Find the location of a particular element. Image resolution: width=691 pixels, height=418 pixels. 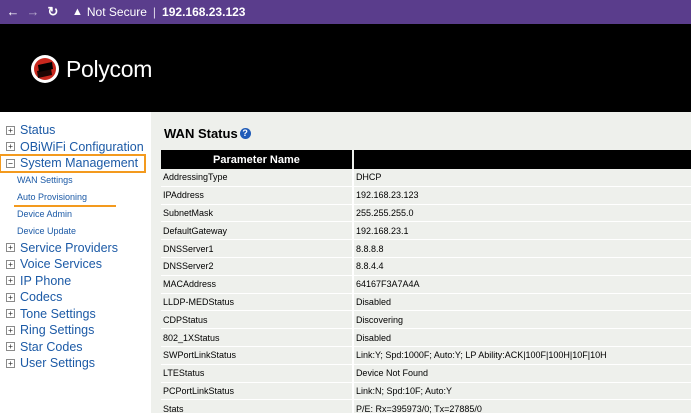

sidebar-item-status: + Status is located at coordinates (75, 130).